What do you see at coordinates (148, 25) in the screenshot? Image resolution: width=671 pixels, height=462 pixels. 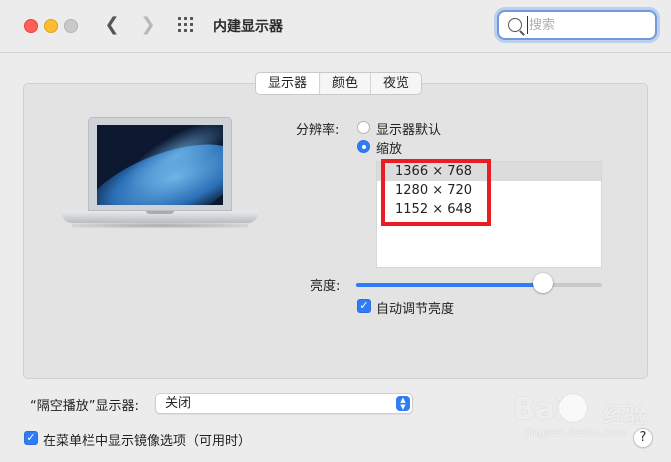 I see `forward-arrow-icon: ❯` at bounding box center [148, 25].